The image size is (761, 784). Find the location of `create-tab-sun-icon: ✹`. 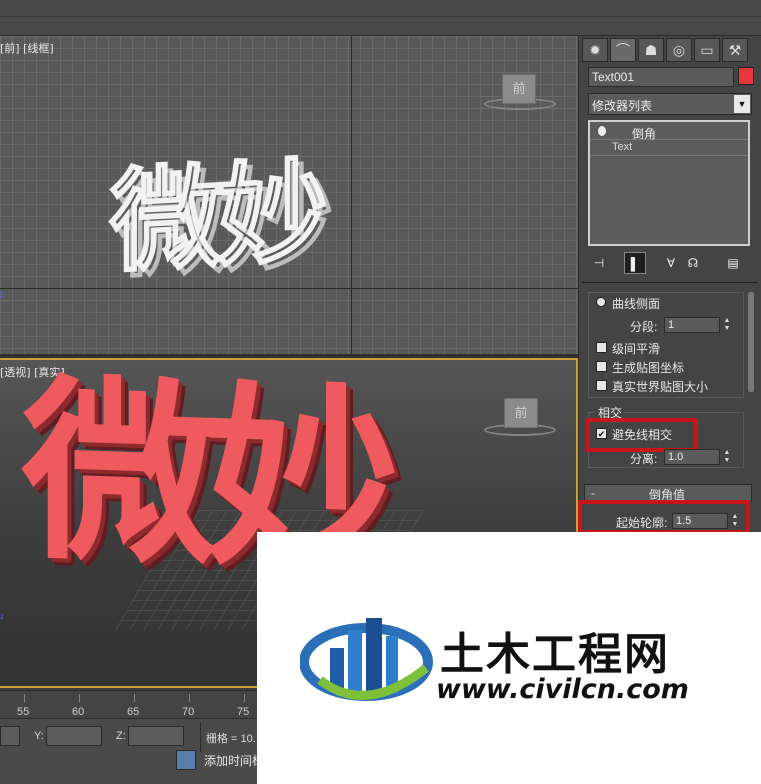

create-tab-sun-icon: ✹ is located at coordinates (595, 50).